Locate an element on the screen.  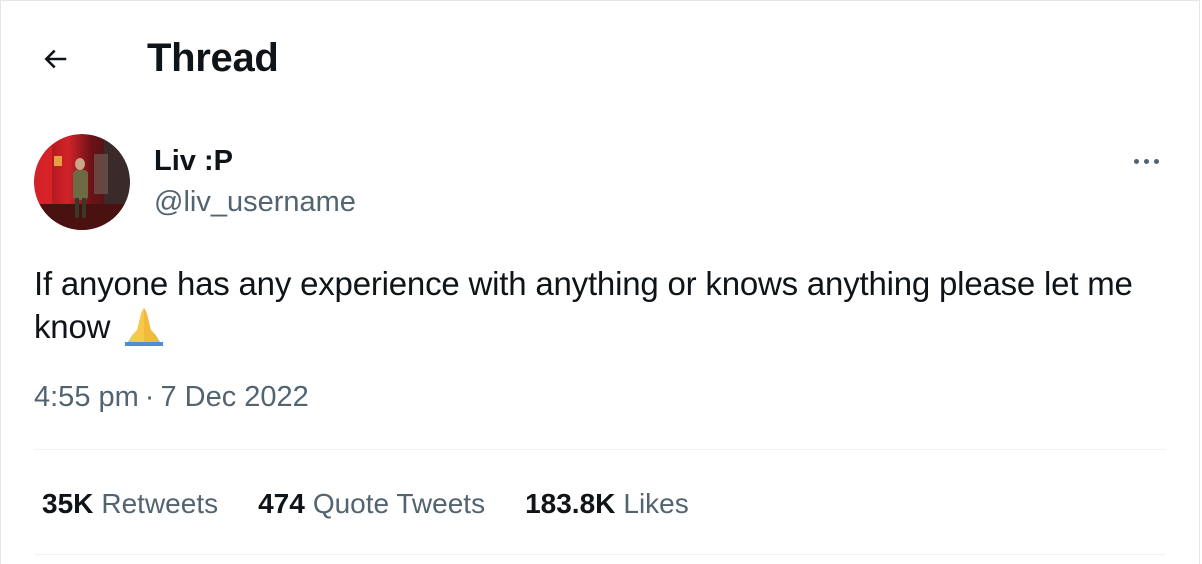
quote-tweets-count: 474 is located at coordinates (281, 503).